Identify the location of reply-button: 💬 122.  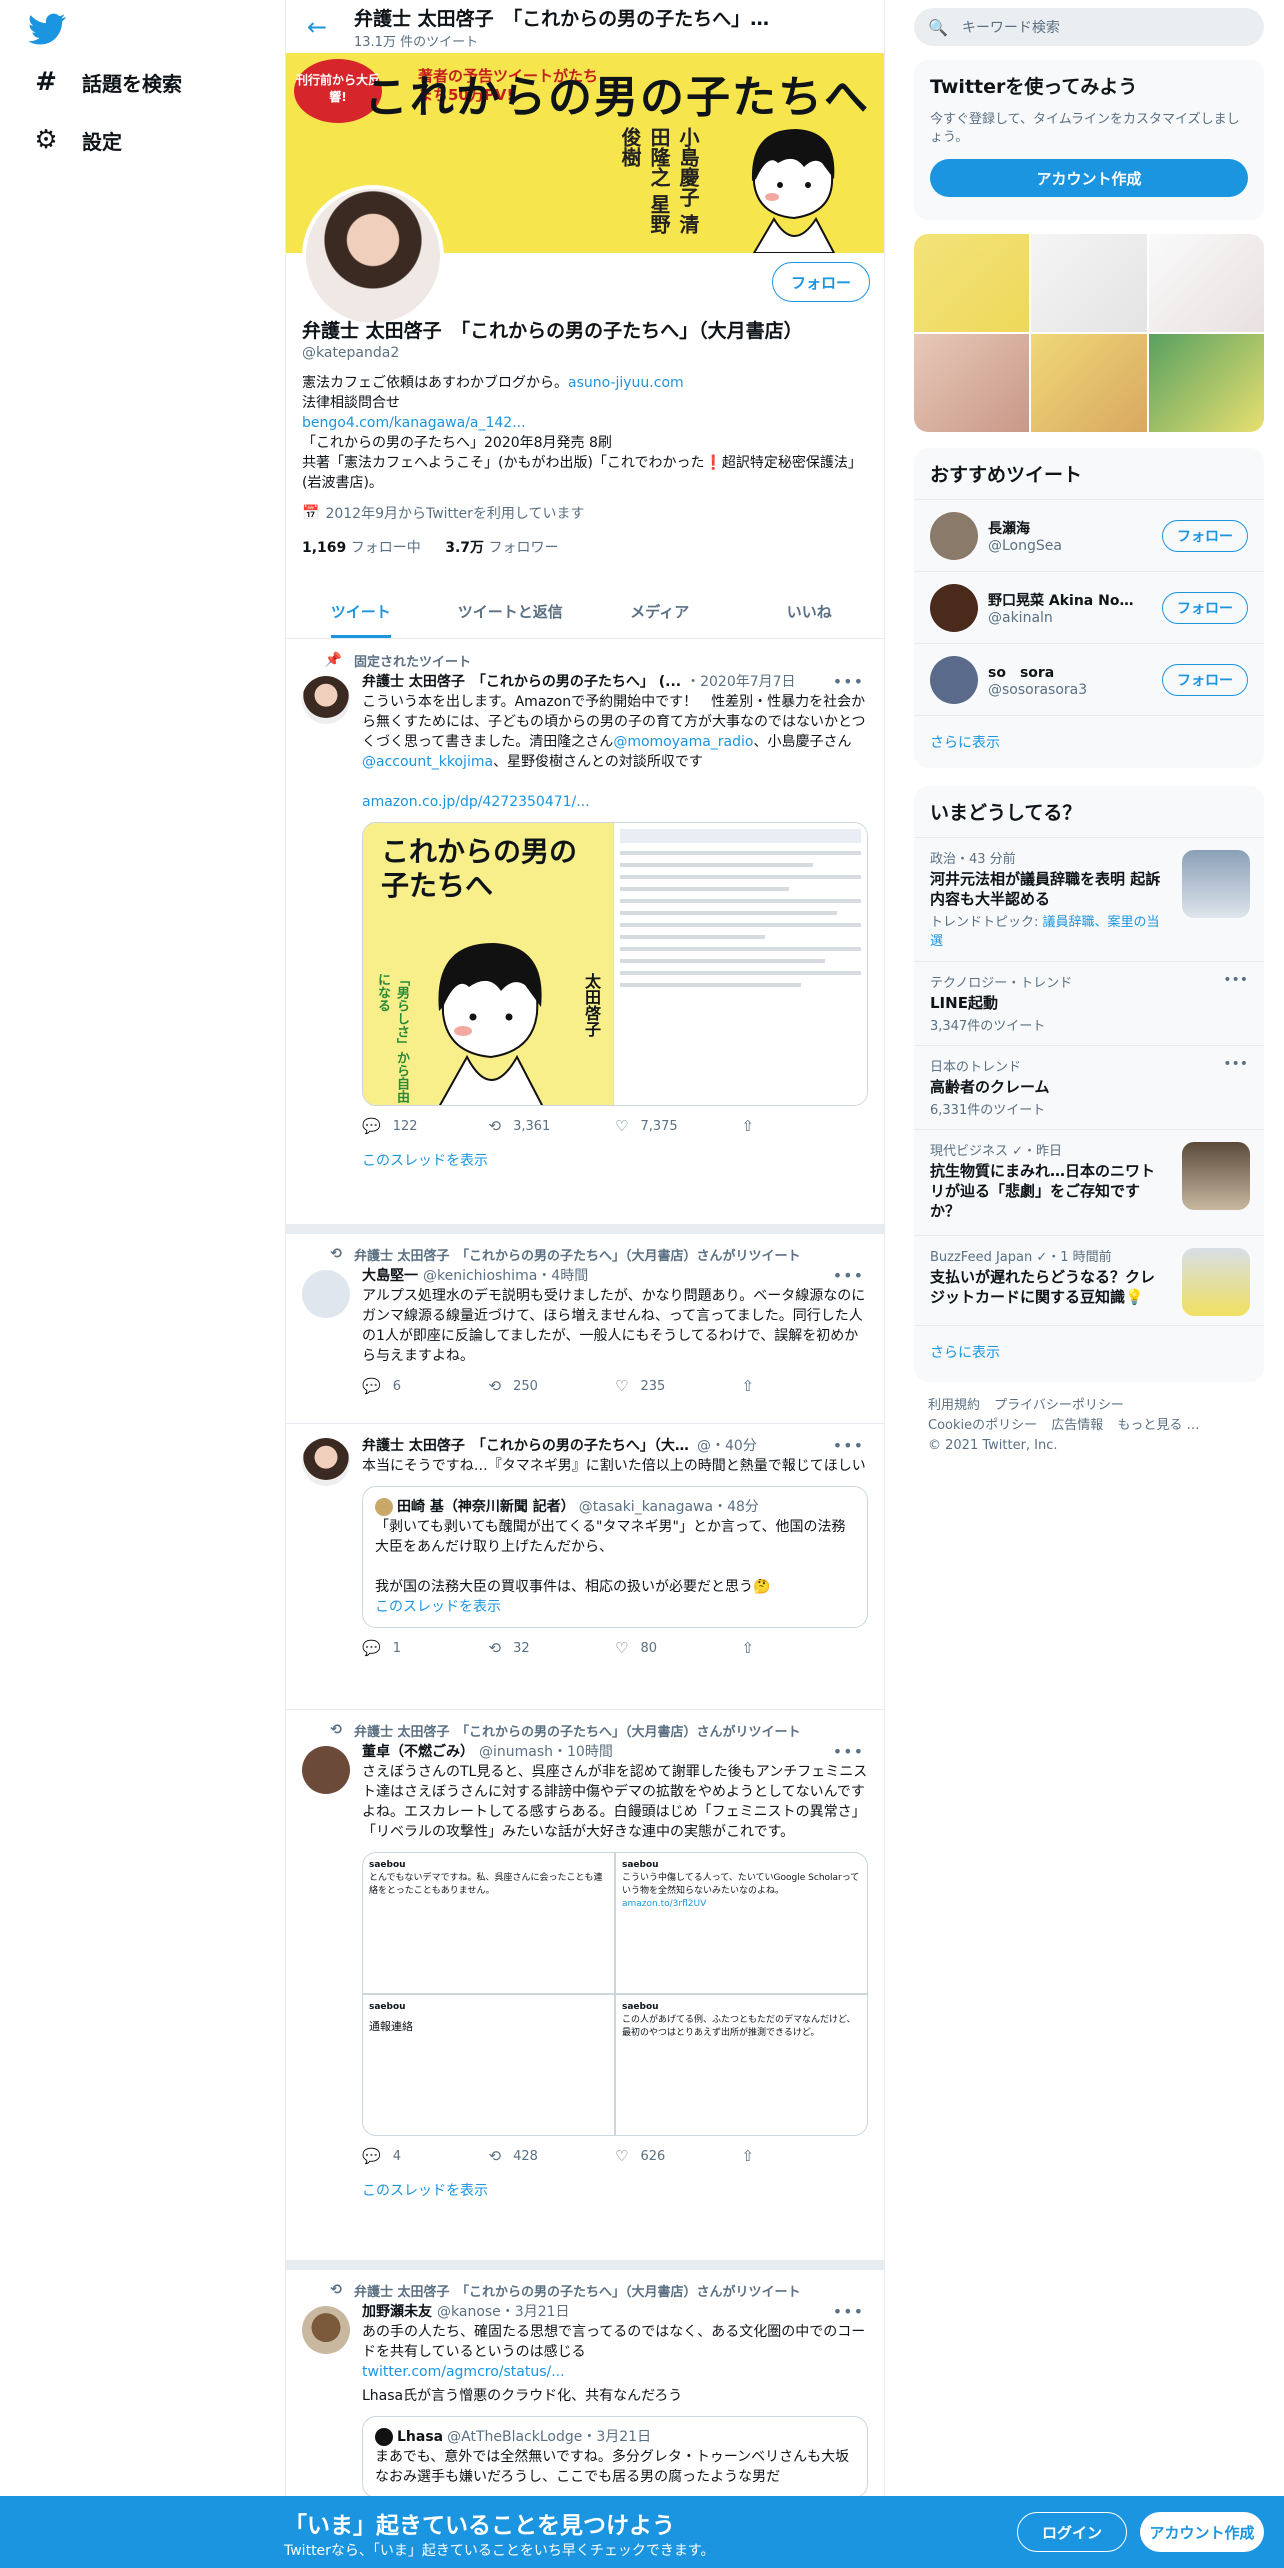
(425, 1126).